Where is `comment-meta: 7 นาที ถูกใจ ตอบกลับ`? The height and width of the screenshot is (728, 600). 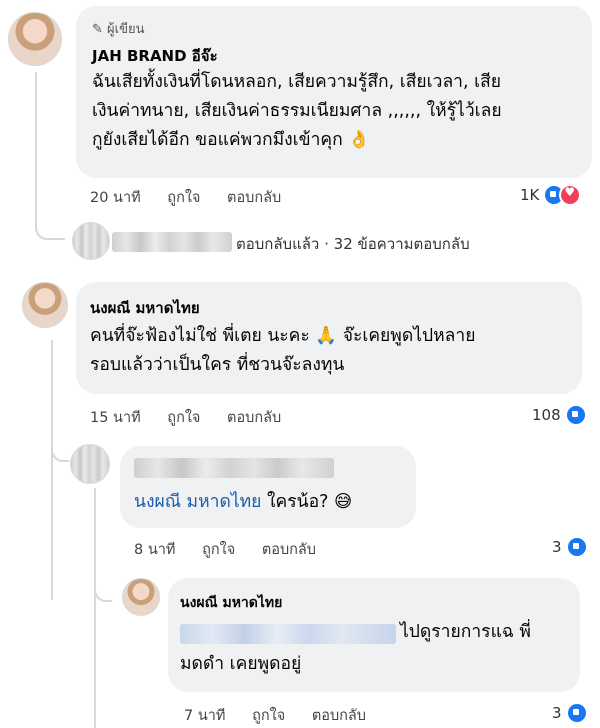 comment-meta: 7 นาที ถูกใจ ตอบกลับ is located at coordinates (286, 715).